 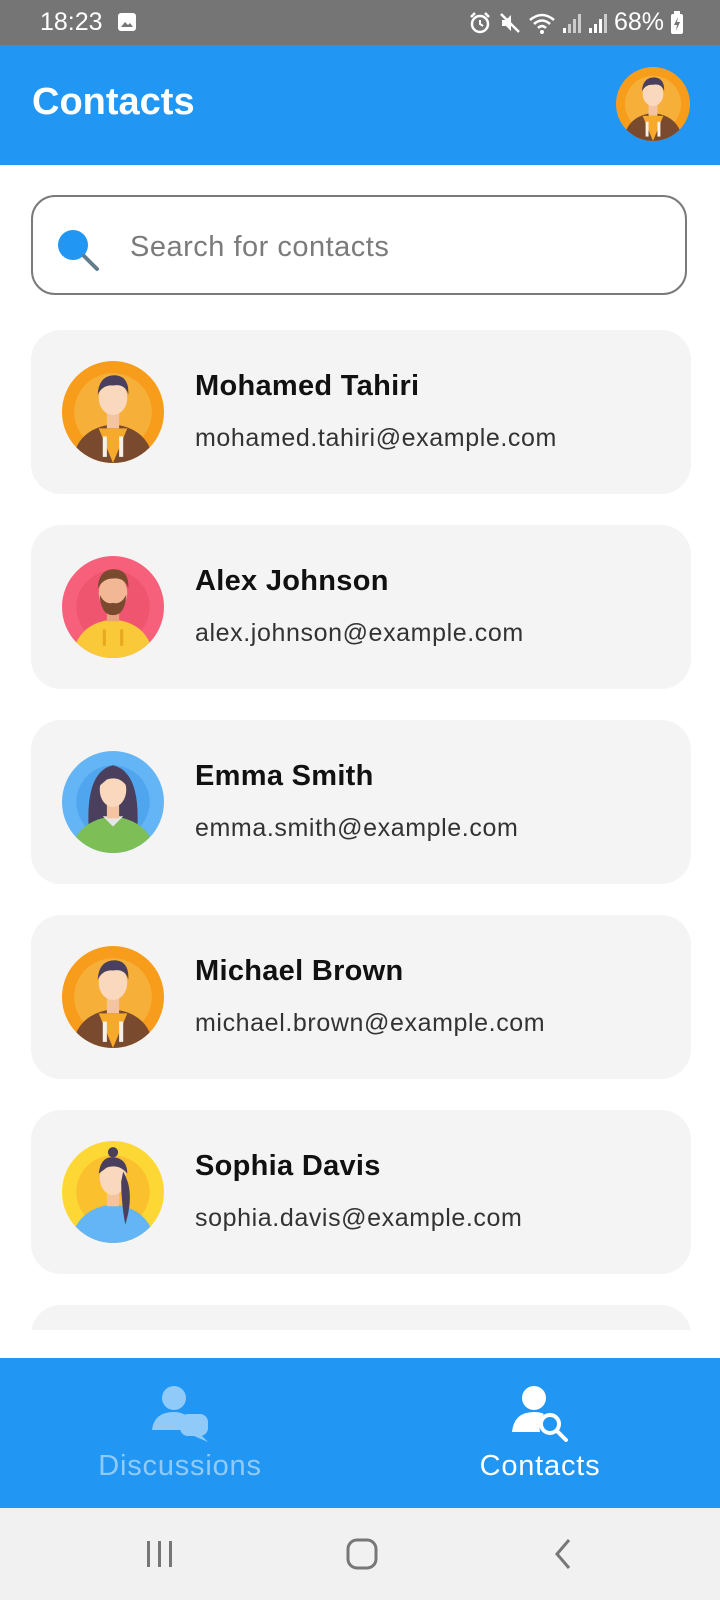 I want to click on search-box, so click(x=359, y=245).